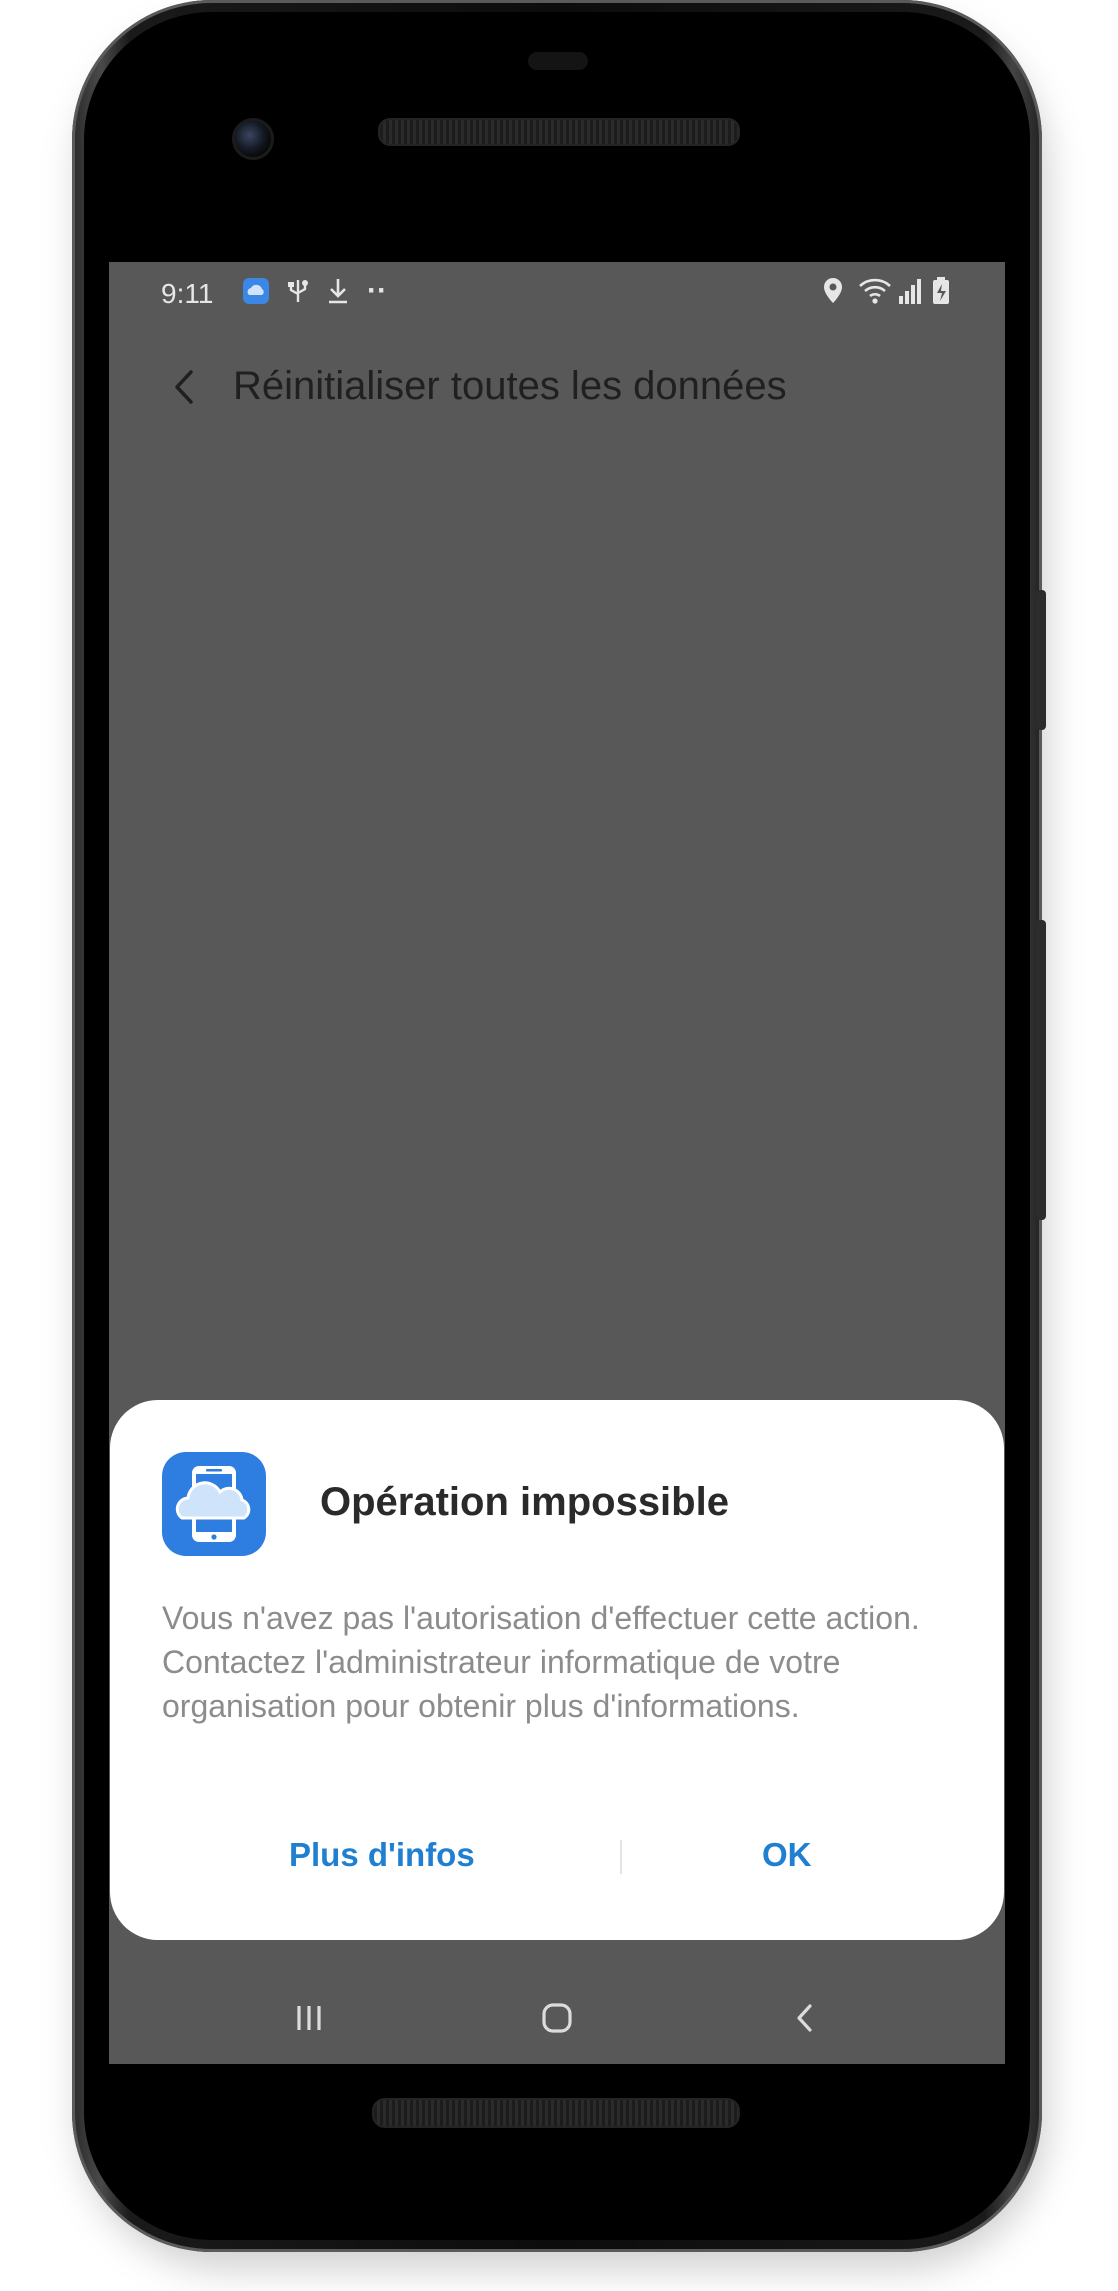 Image resolution: width=1118 pixels, height=2291 pixels. I want to click on battery-icon, so click(941, 290).